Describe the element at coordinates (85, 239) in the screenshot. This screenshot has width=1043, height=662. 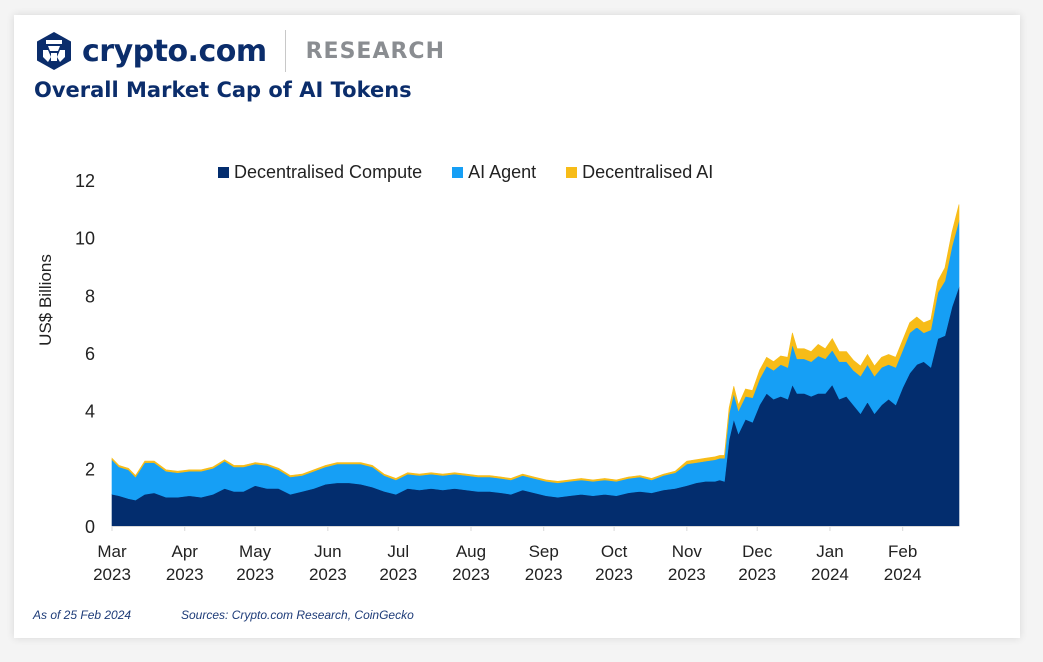
I see `y-tick-label: 10` at that location.